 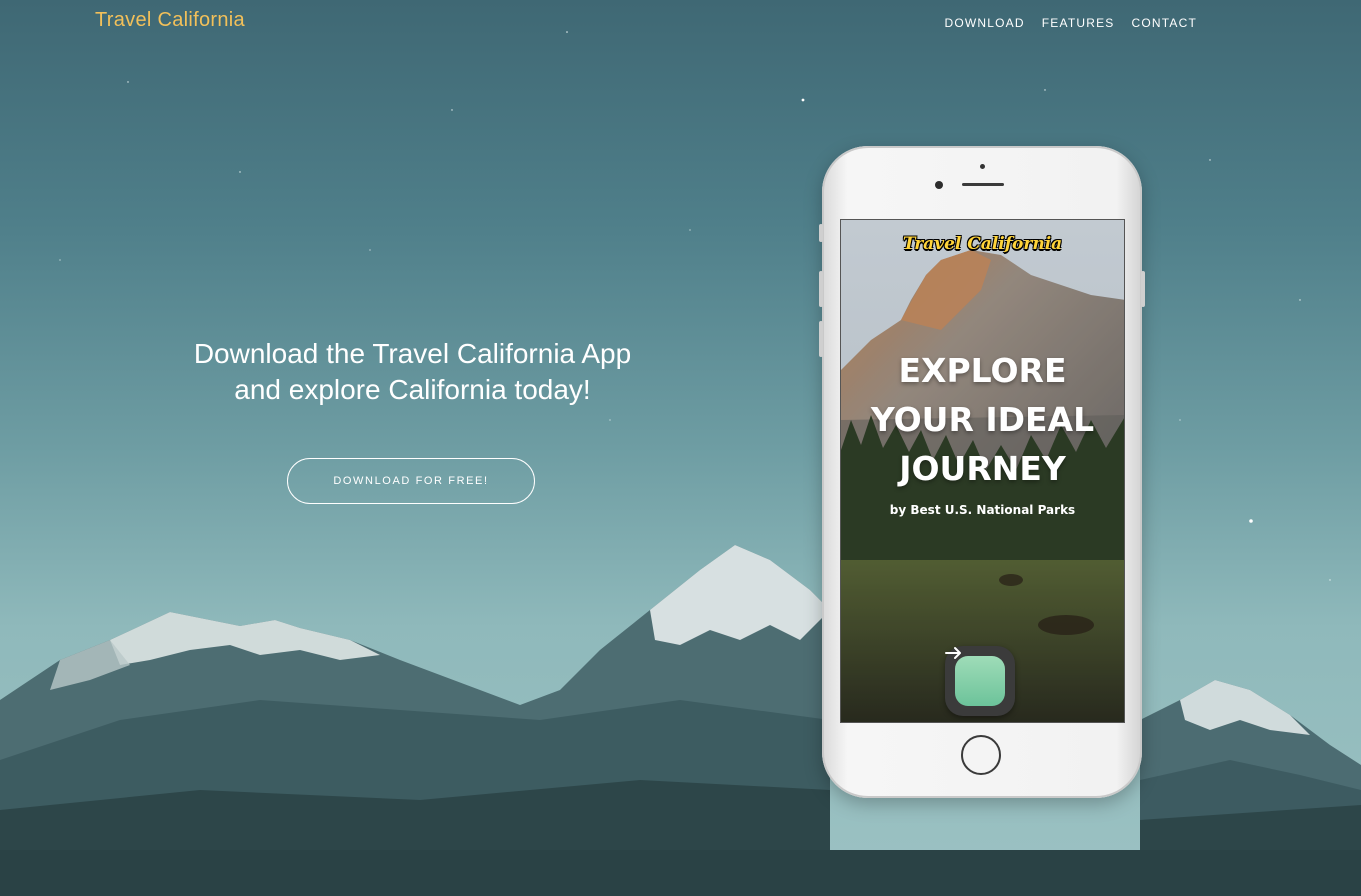 I want to click on nav-link-features: FEATURES, so click(x=1078, y=23).